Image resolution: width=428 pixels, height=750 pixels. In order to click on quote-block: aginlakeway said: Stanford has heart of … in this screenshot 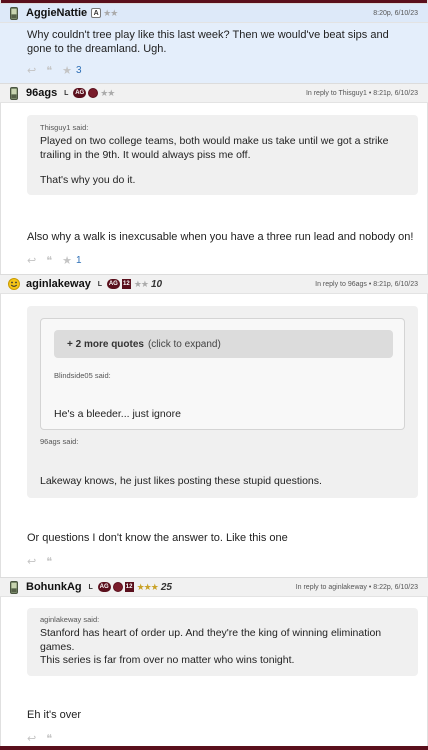, I will do `click(222, 642)`.